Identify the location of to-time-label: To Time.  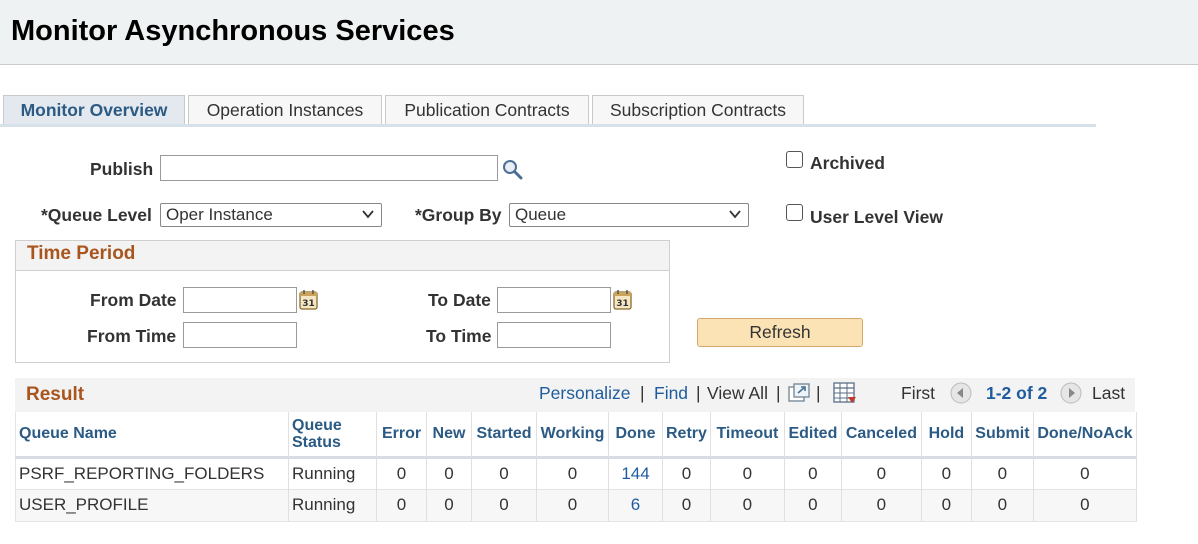
(459, 336).